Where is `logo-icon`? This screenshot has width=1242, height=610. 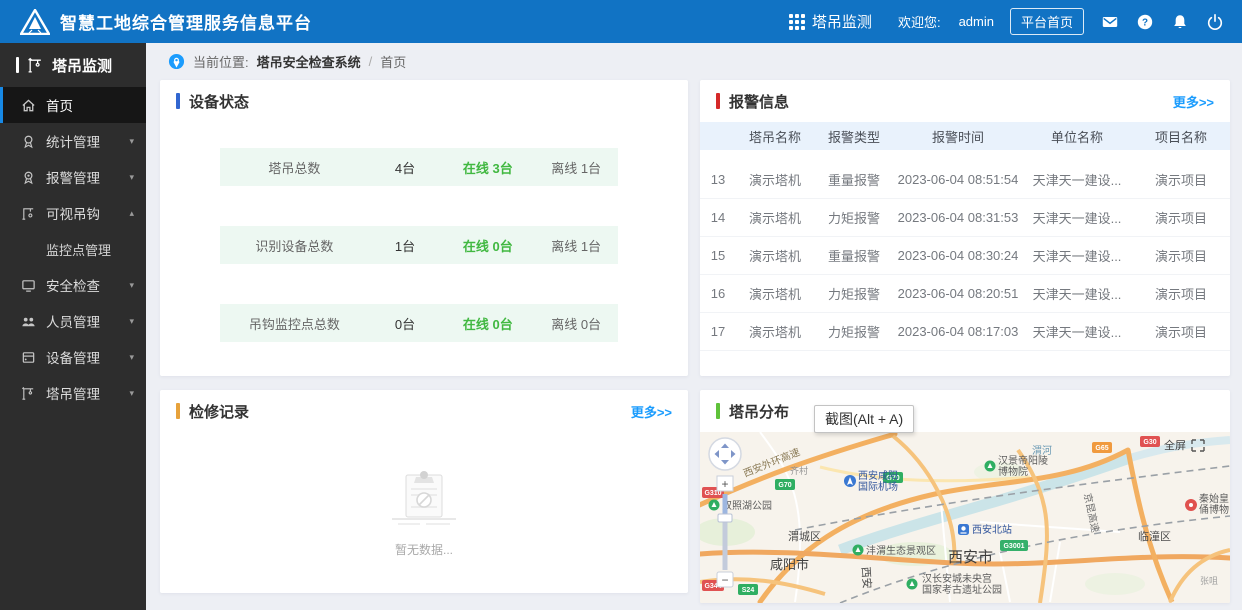
logo-icon is located at coordinates (35, 21).